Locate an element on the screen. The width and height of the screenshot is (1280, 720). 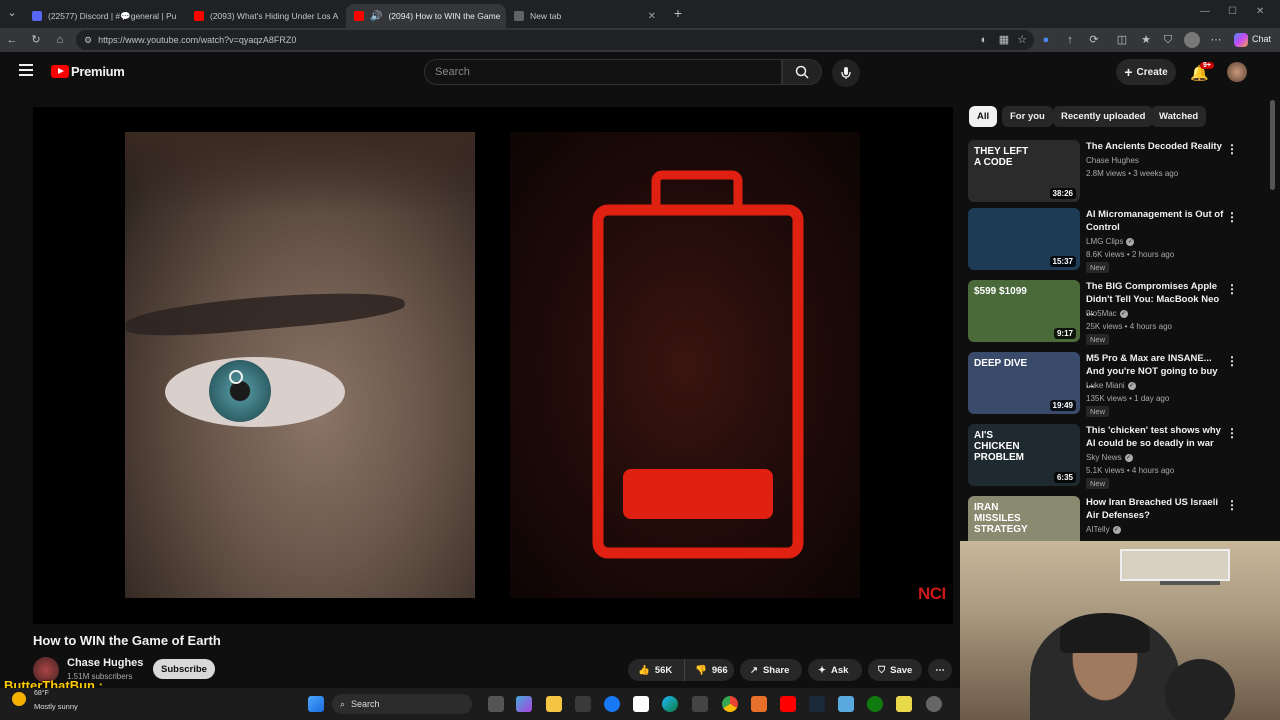
tab-new: New tab ✕ is located at coordinates (585, 16).